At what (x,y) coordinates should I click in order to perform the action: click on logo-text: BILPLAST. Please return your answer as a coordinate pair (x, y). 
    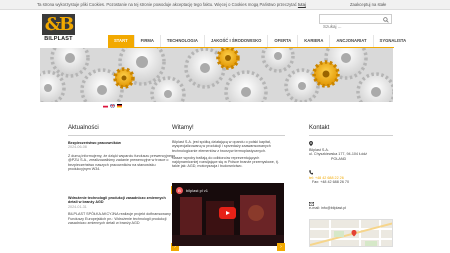
    Looking at the image, I should click on (58, 39).